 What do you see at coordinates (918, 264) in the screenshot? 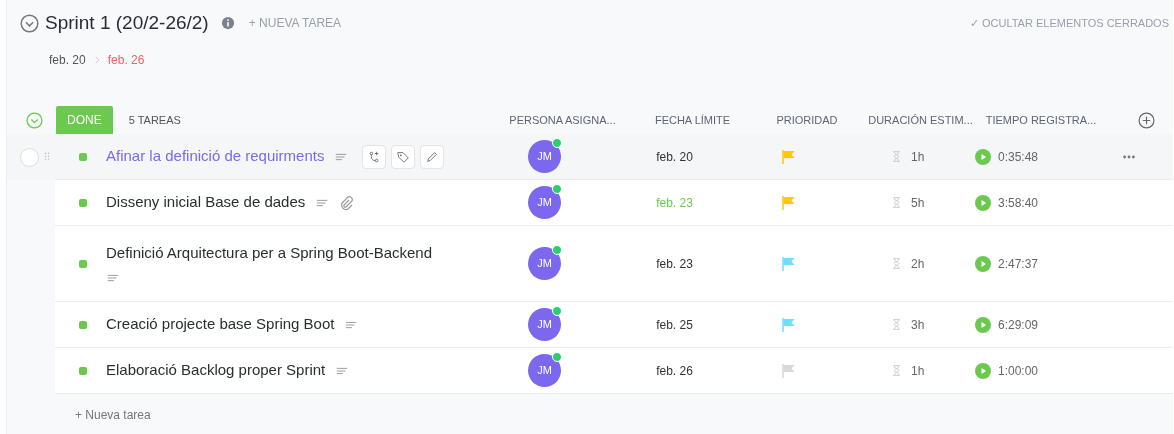
I see `estimate: 2h` at bounding box center [918, 264].